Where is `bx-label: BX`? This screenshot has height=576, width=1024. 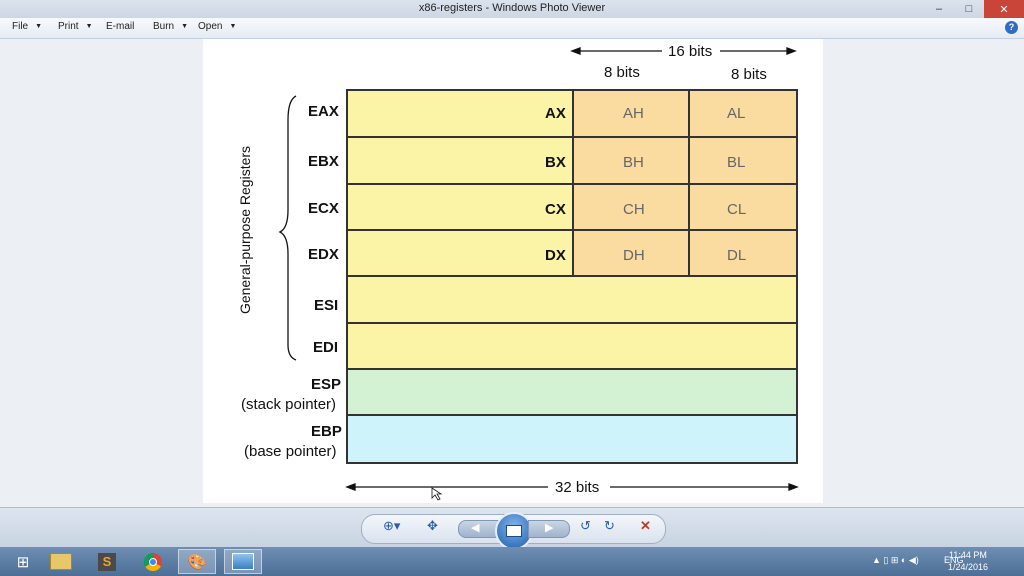
bx-label: BX is located at coordinates (555, 162).